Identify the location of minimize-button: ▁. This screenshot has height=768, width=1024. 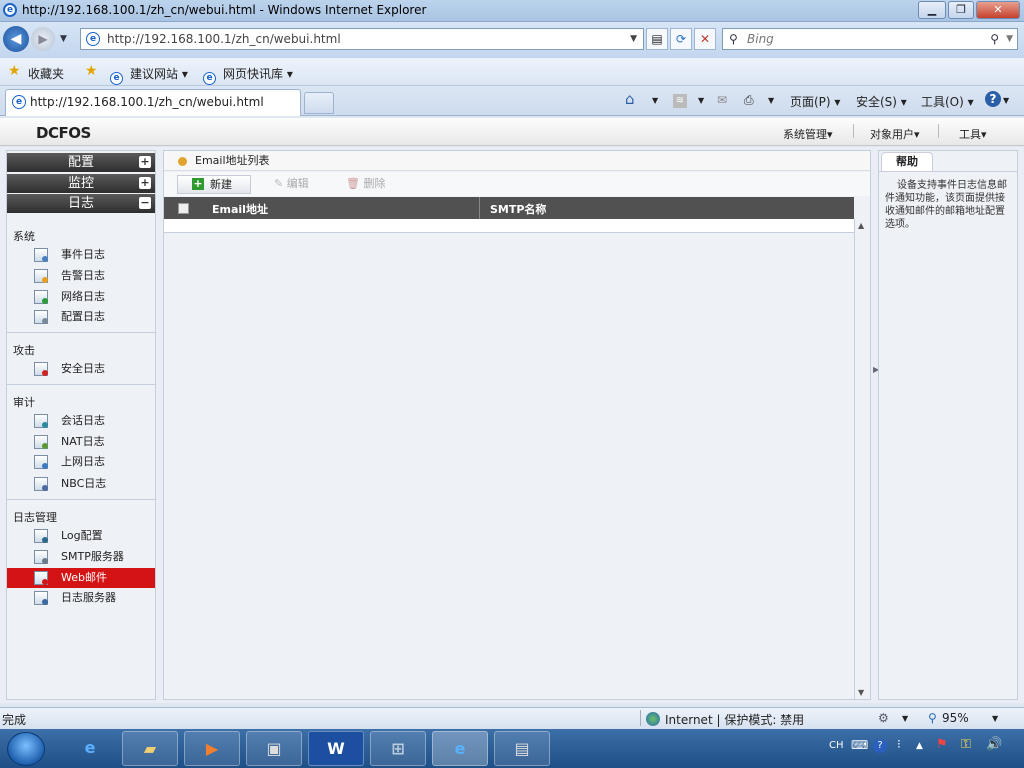
(932, 10).